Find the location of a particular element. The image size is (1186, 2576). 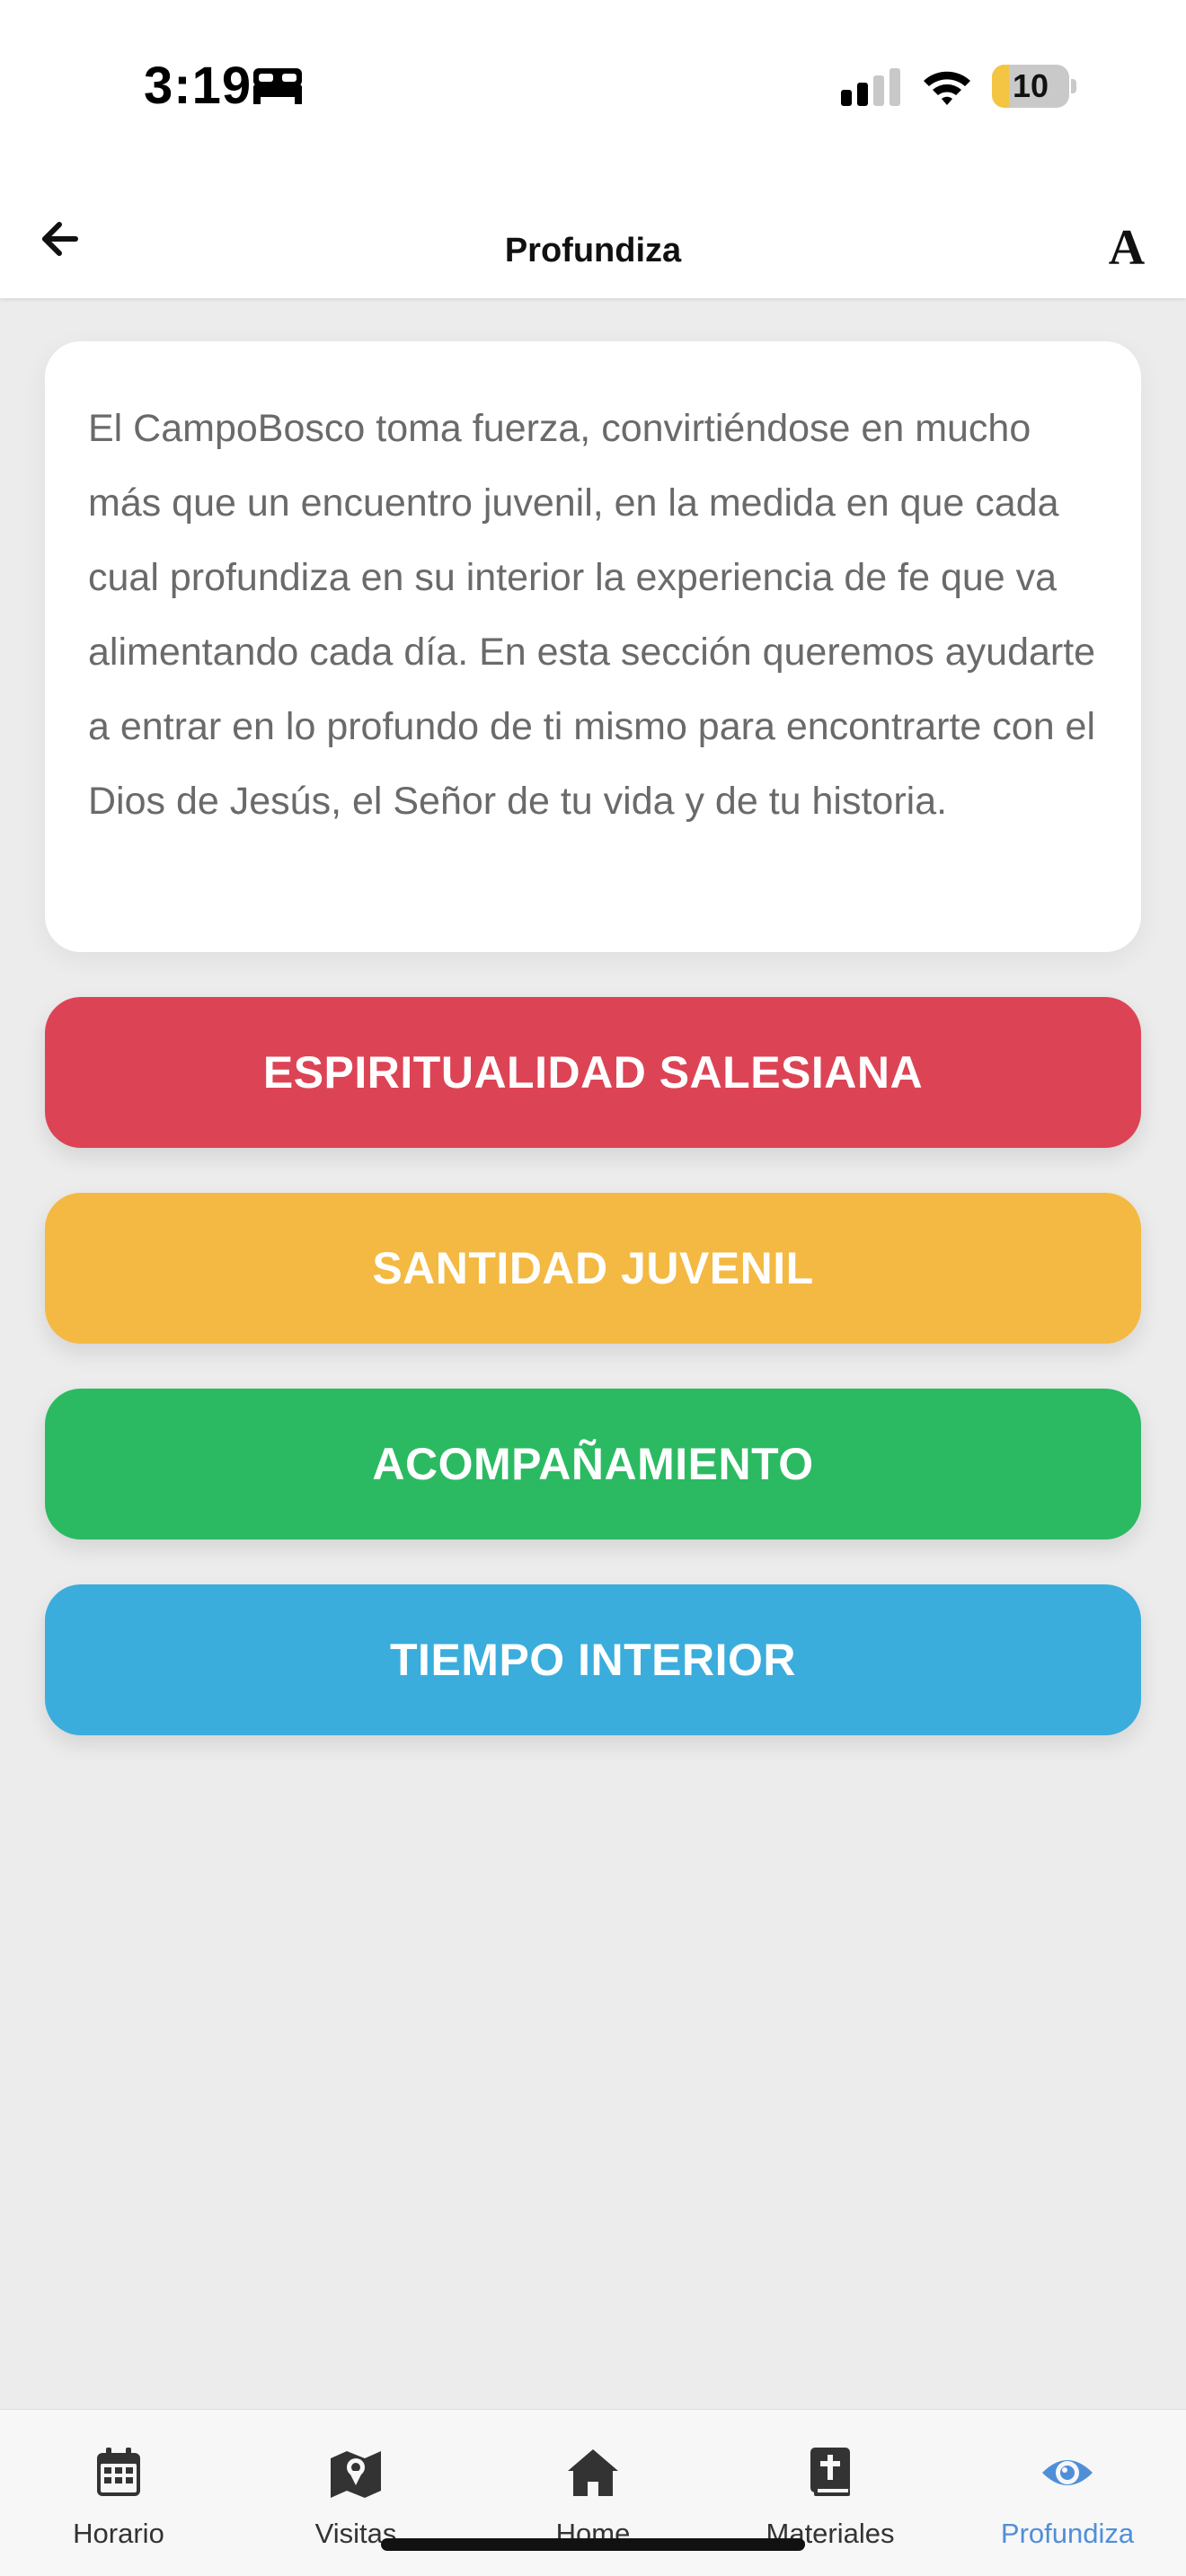

section-label: TIEMPO INTERIOR is located at coordinates (593, 1660).